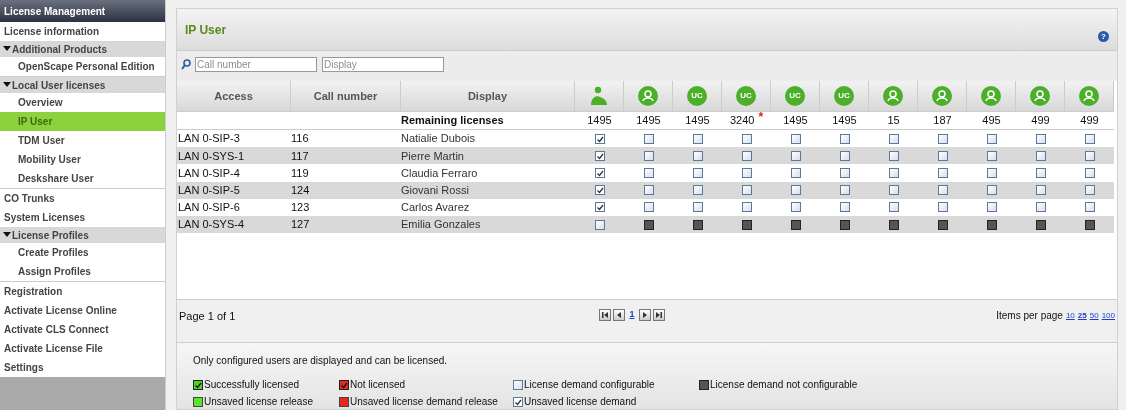 The image size is (1126, 410). What do you see at coordinates (82, 291) in the screenshot?
I see `sidebar-item: Registration` at bounding box center [82, 291].